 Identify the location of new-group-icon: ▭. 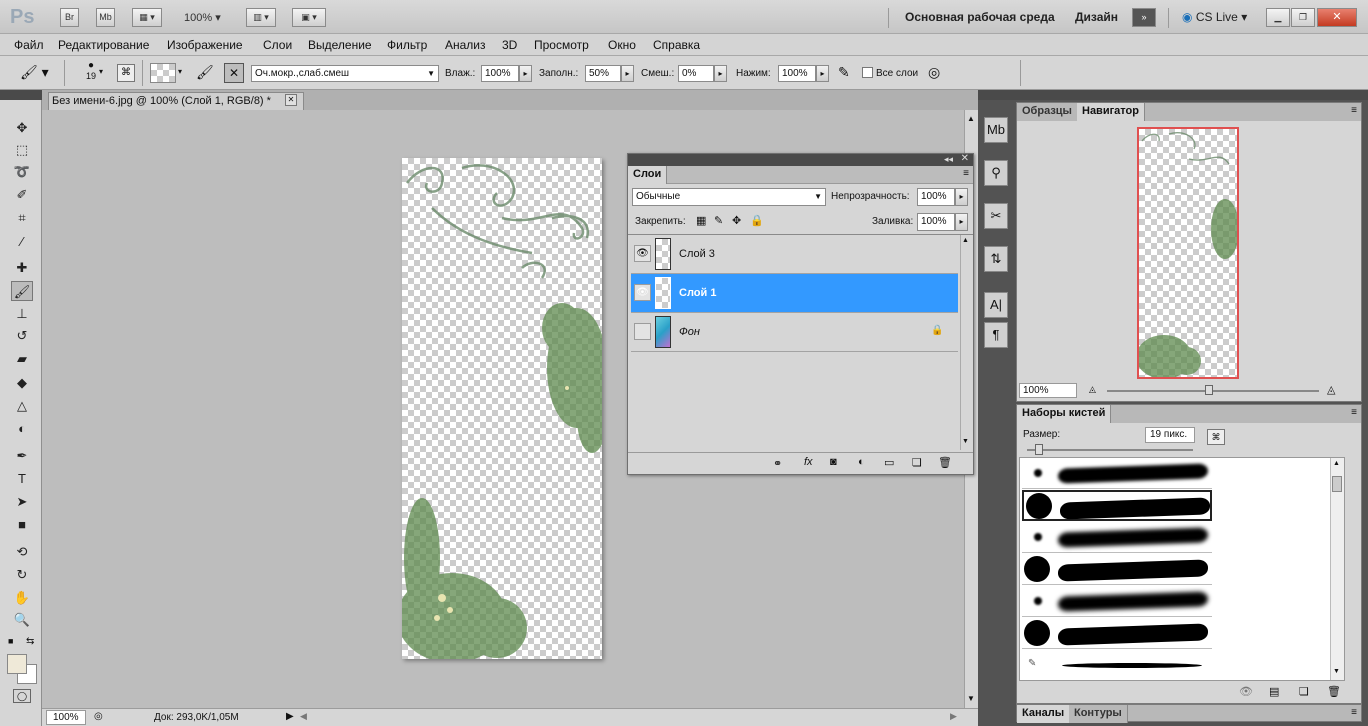
(889, 462).